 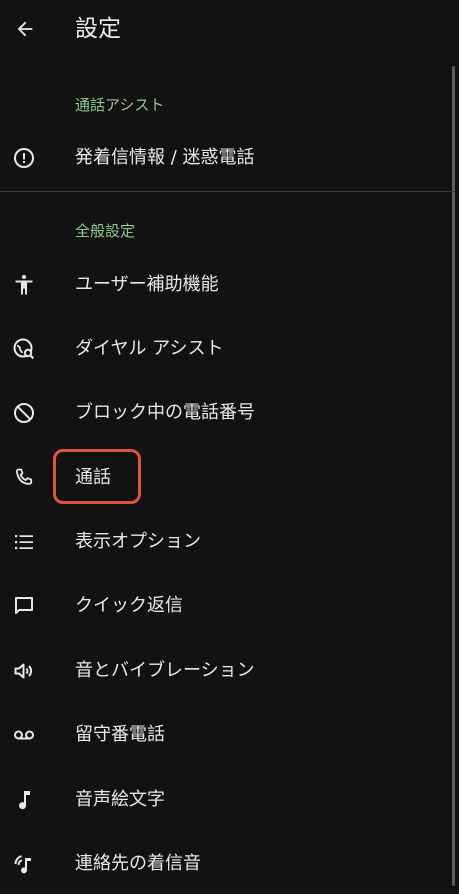 What do you see at coordinates (24, 800) in the screenshot?
I see `music-note-icon` at bounding box center [24, 800].